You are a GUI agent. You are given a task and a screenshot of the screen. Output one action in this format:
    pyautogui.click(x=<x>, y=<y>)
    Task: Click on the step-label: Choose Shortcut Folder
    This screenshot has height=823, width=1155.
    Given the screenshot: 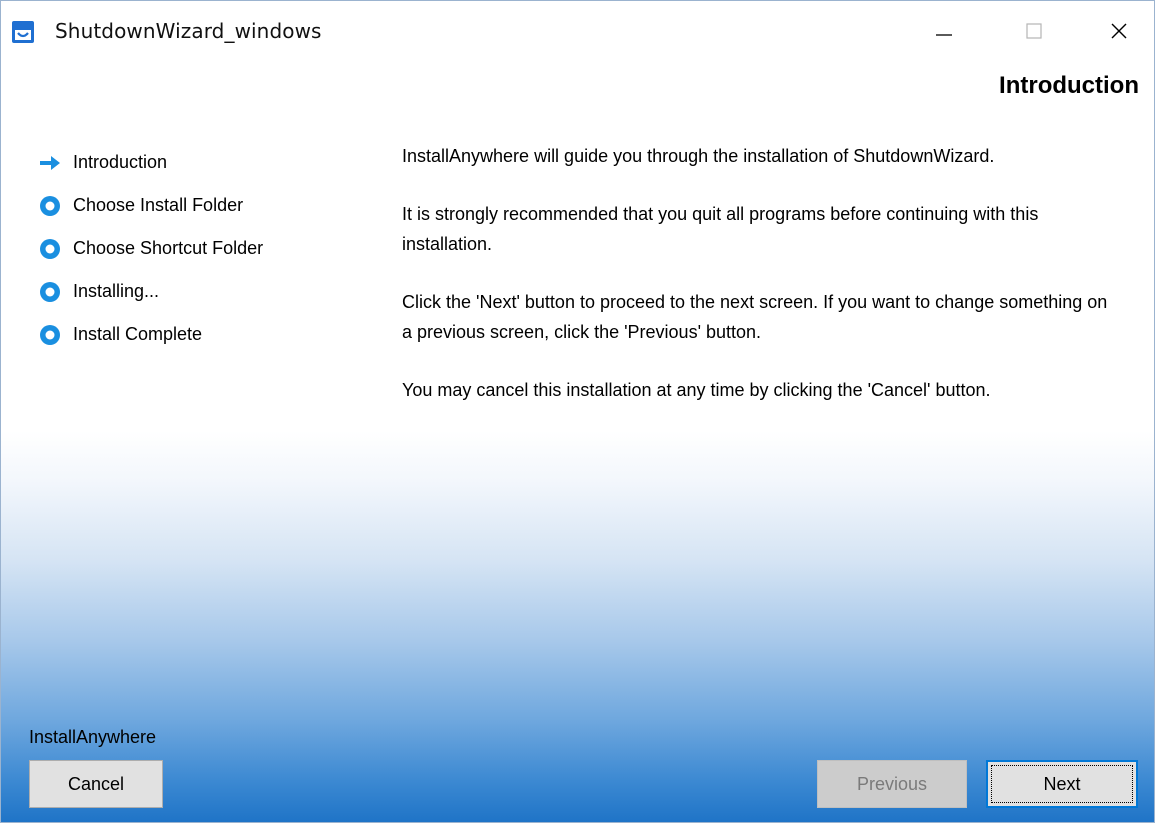 What is the action you would take?
    pyautogui.click(x=168, y=248)
    